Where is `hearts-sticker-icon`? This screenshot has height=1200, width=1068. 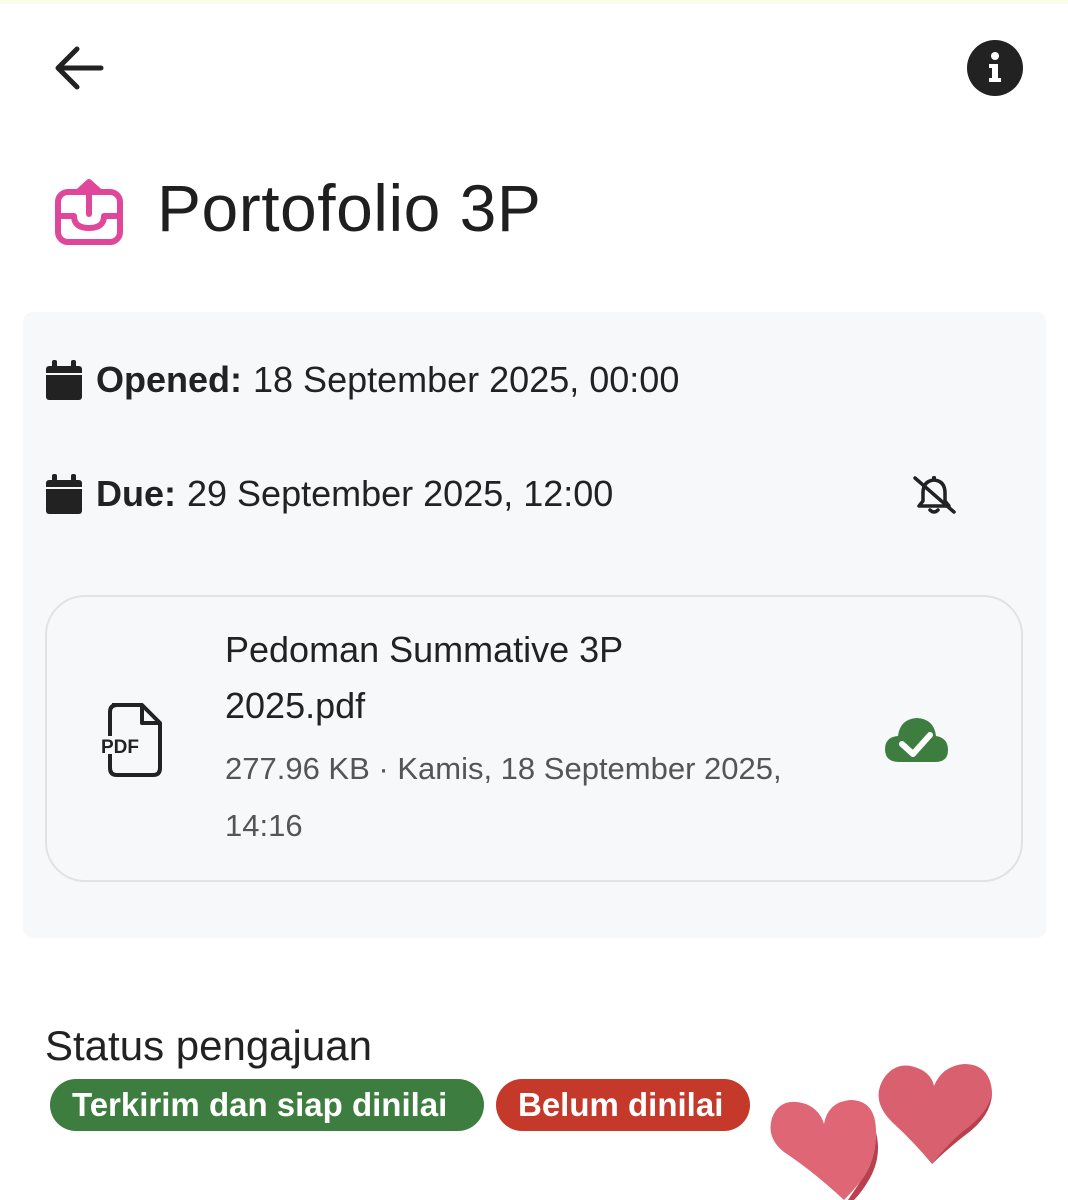
hearts-sticker-icon is located at coordinates (881, 1132).